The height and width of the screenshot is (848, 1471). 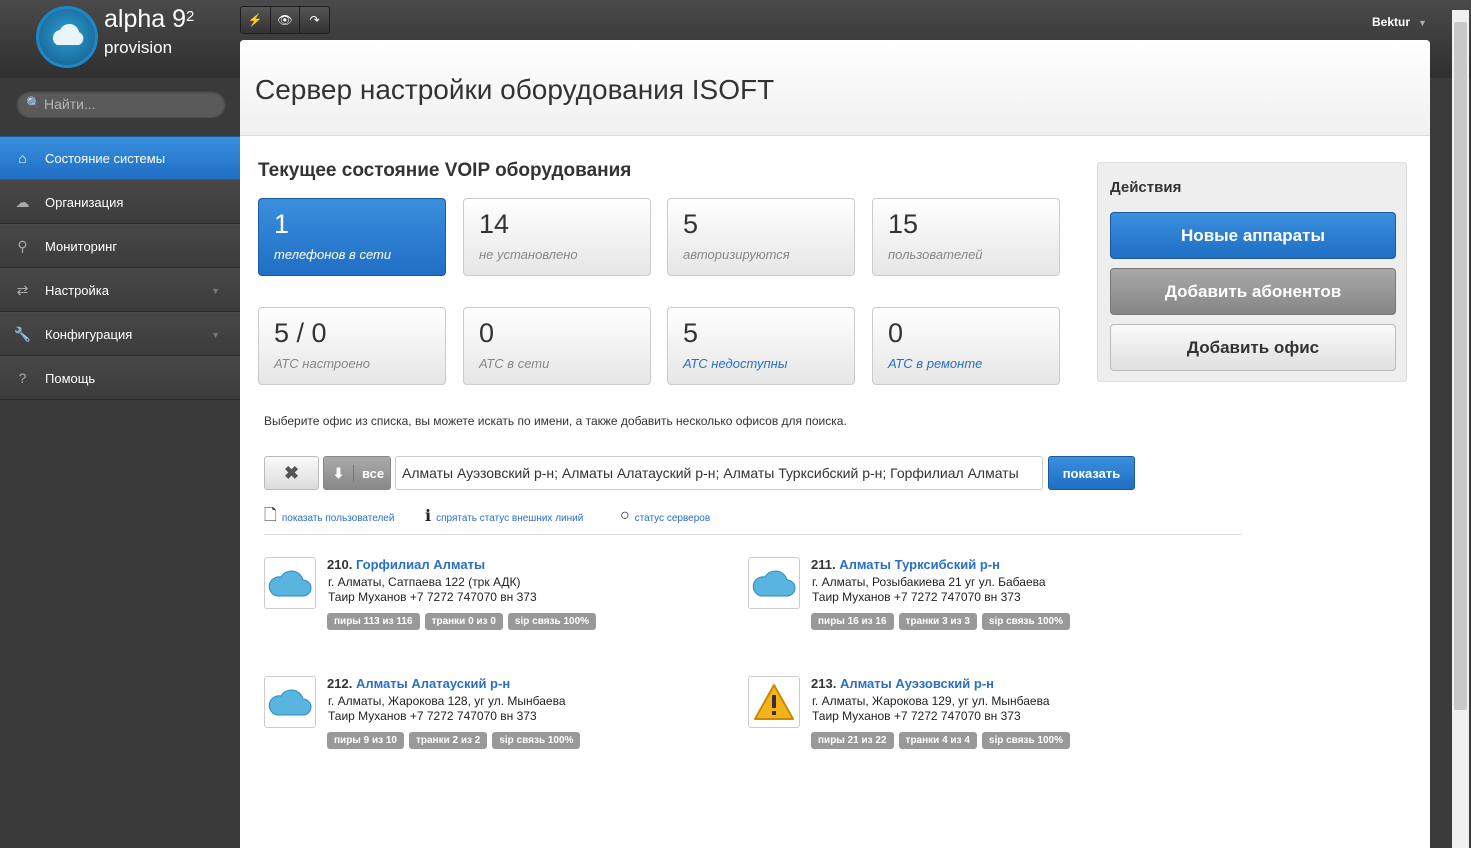 I want to click on stat-tile-pbx-configured: 5 / 0 АТС настроено, so click(x=352, y=346).